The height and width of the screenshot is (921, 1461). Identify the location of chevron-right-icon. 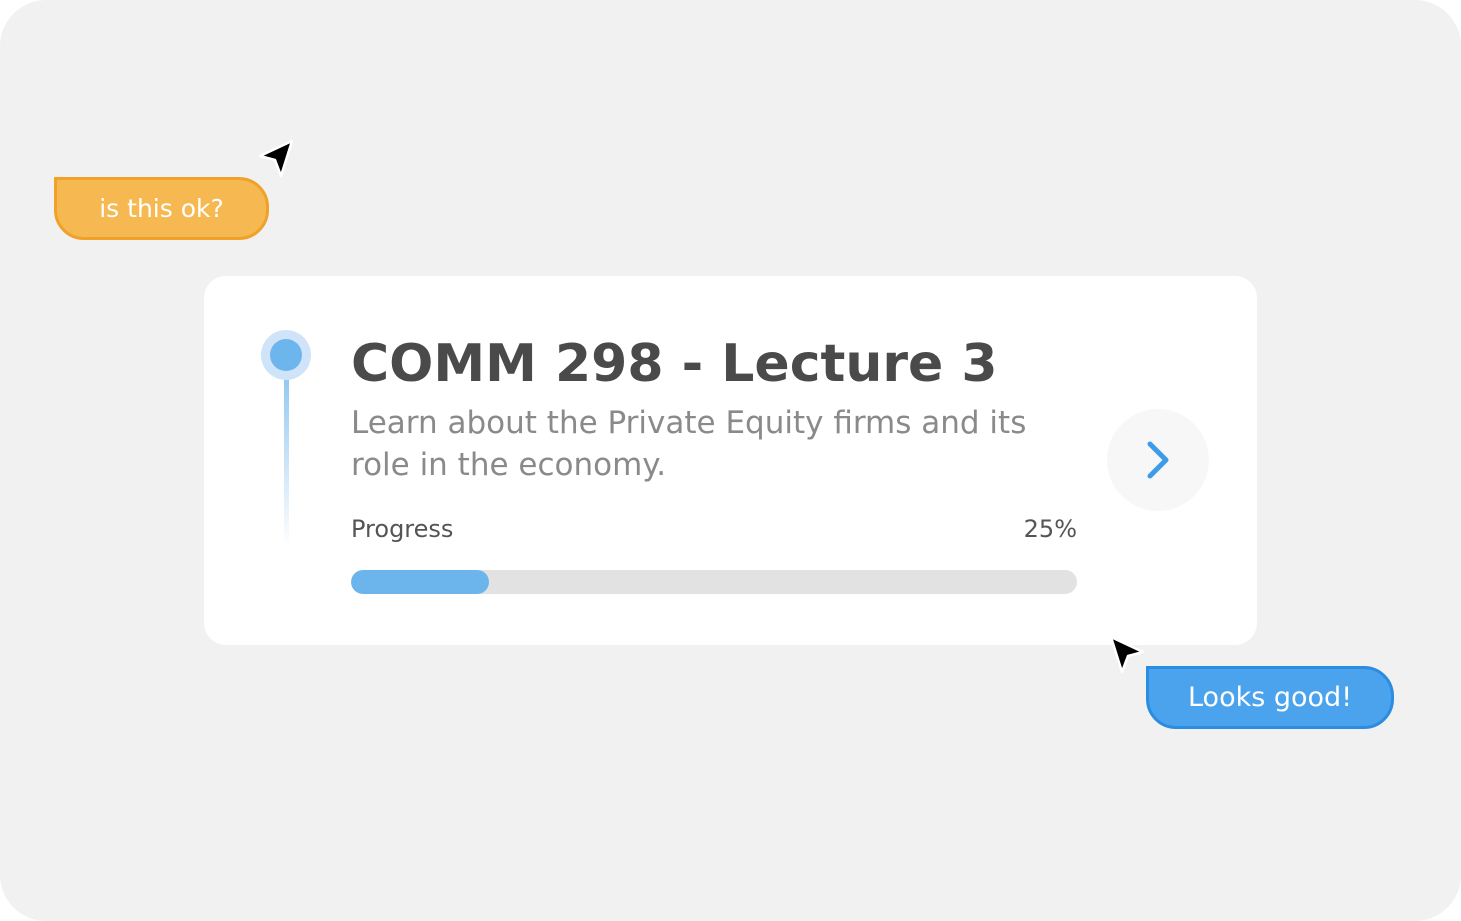
(1158, 460).